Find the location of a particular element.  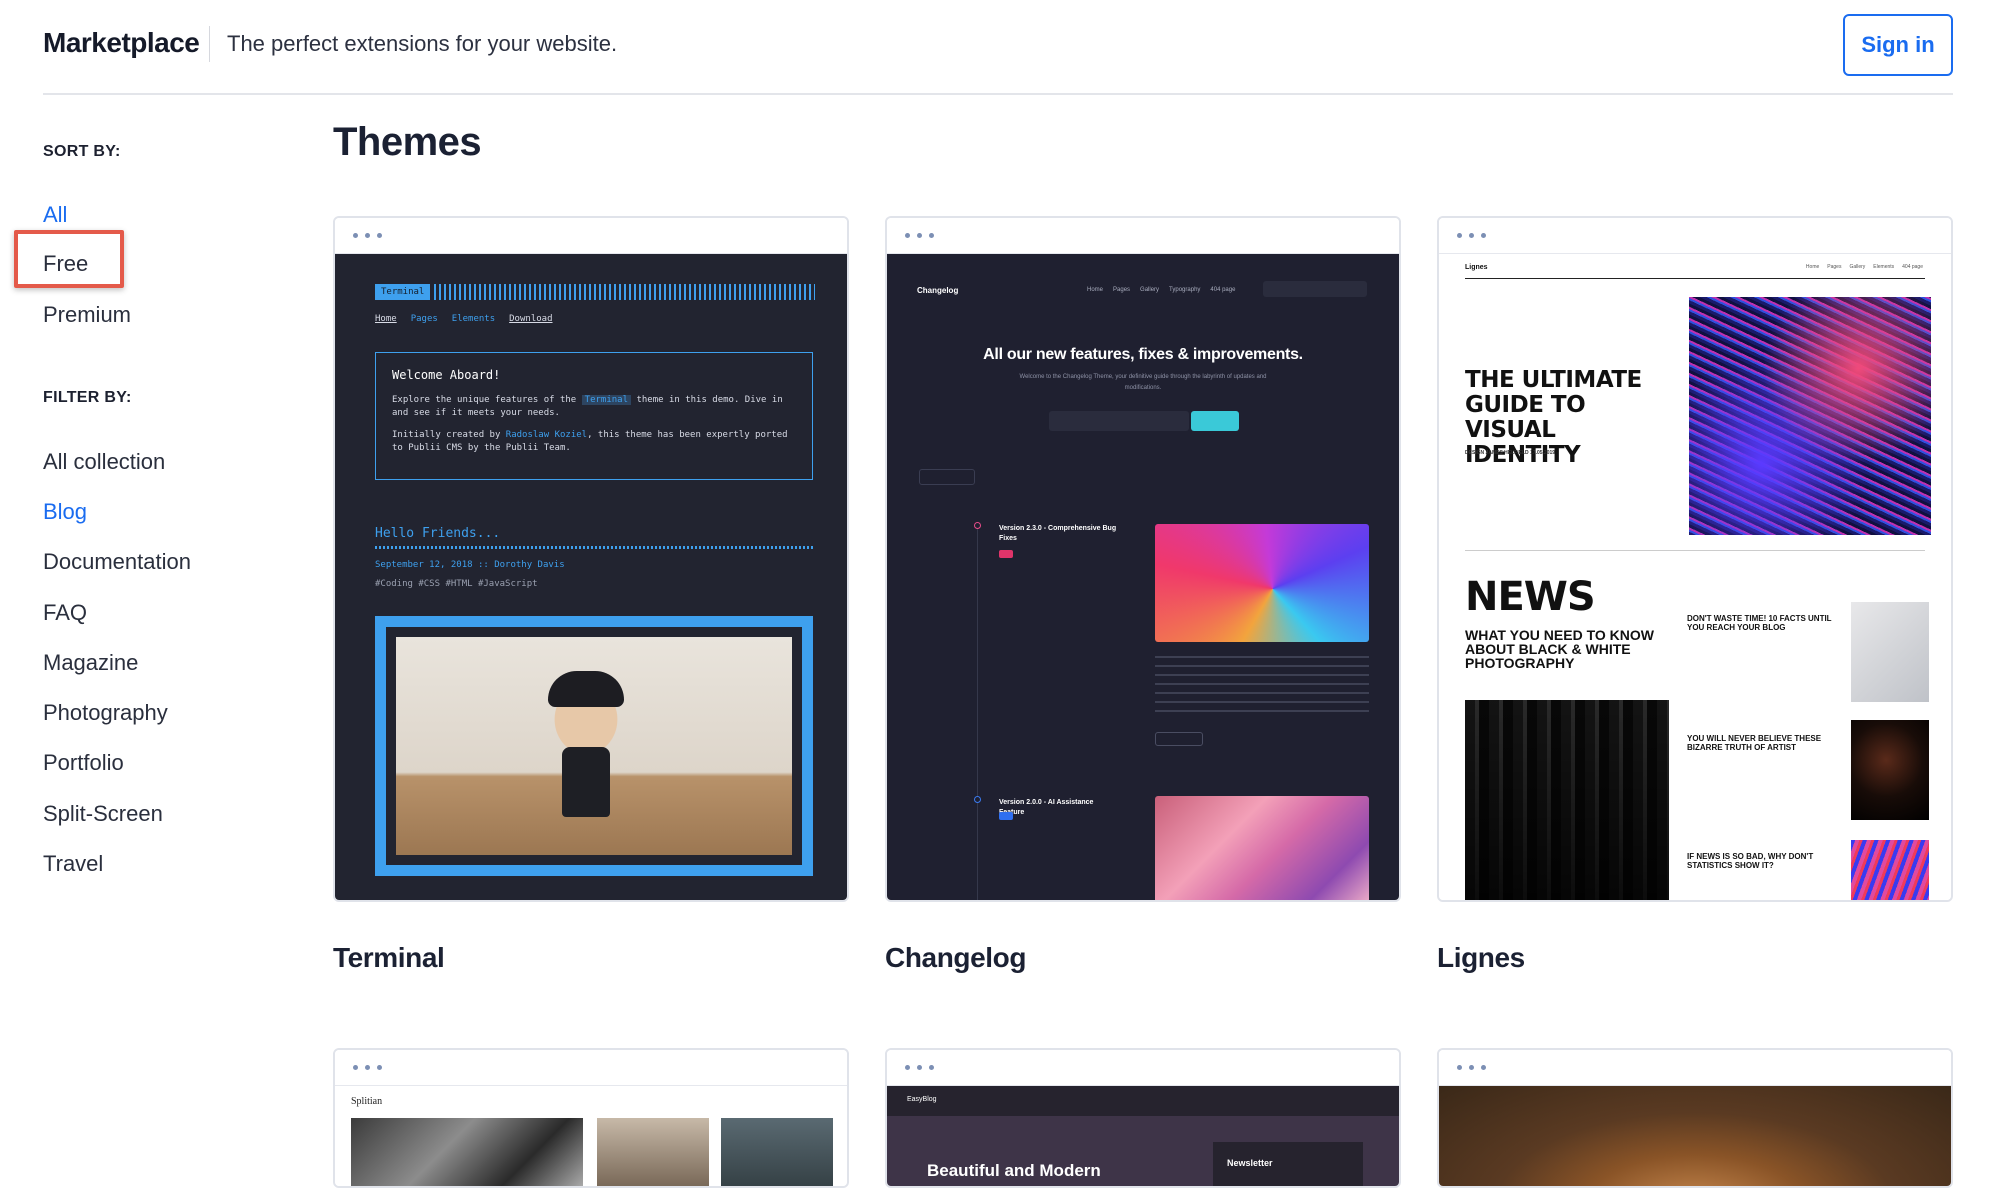

filter-option-travel: Travel is located at coordinates (73, 864).